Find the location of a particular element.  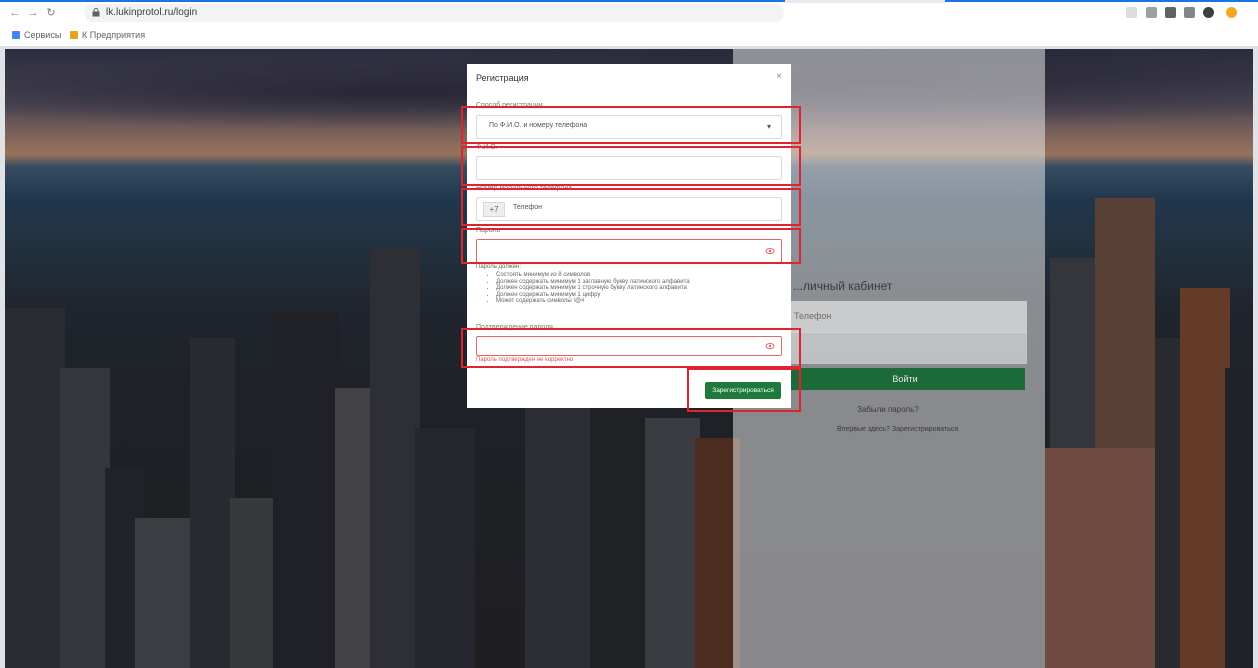

password-rule: Должен содержать минимум 1 цифру is located at coordinates (593, 295).